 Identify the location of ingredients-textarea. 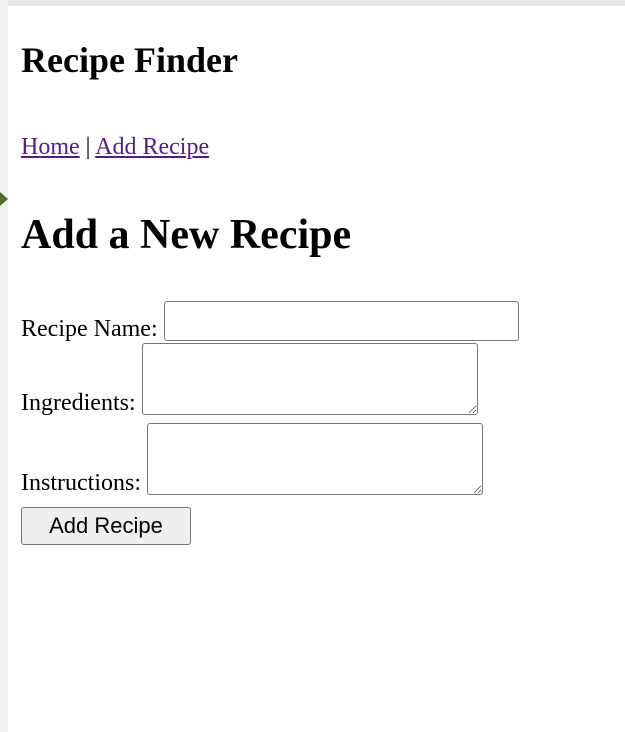
(309, 379).